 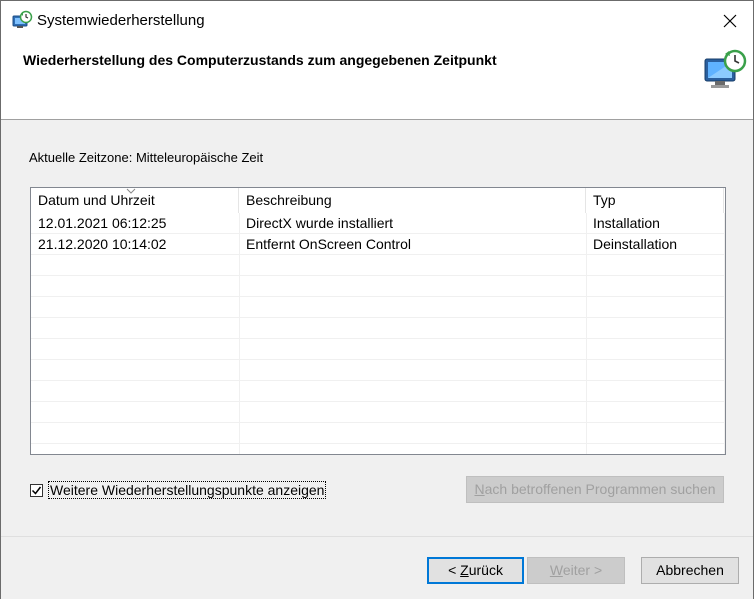 What do you see at coordinates (600, 489) in the screenshot?
I see `button-label: ach betroffenen Programmen suchen` at bounding box center [600, 489].